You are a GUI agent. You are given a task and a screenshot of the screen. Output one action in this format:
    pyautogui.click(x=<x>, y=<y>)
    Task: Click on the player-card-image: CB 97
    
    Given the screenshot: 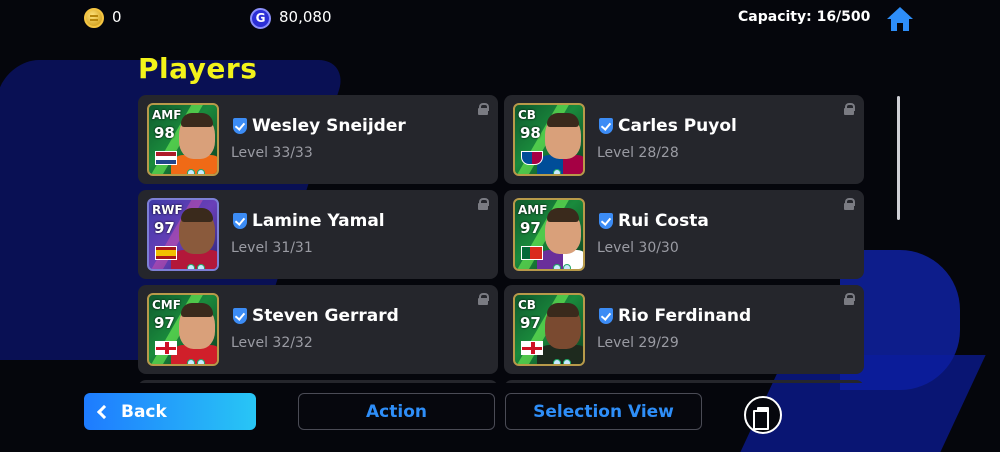 What is the action you would take?
    pyautogui.click(x=549, y=329)
    